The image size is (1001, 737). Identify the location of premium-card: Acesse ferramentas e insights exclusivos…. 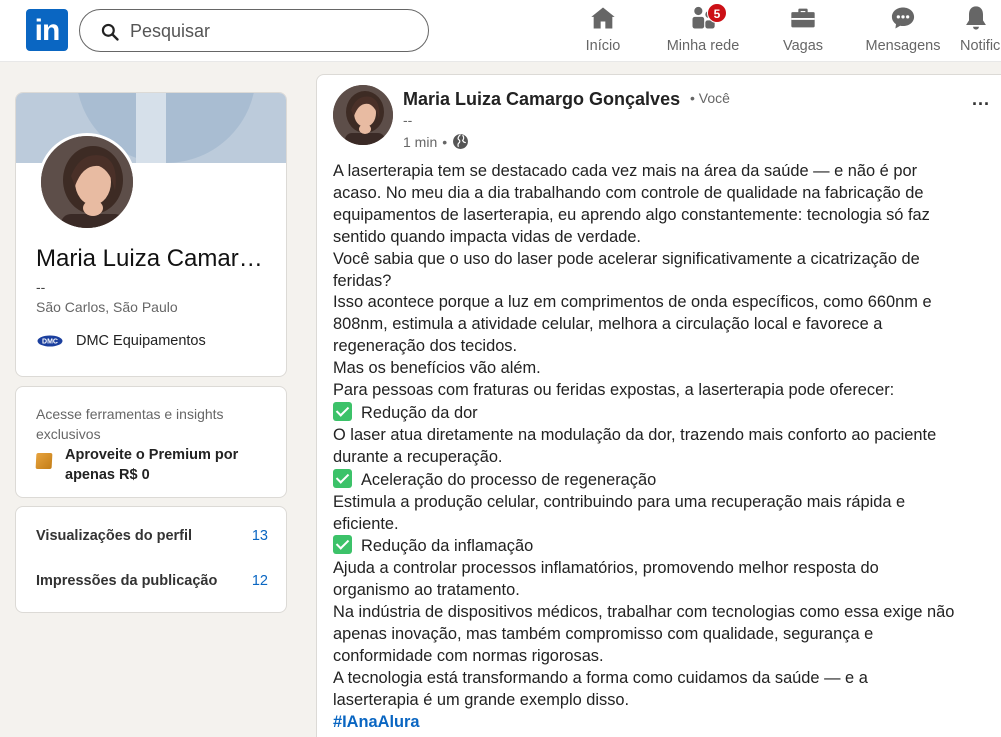
(151, 442).